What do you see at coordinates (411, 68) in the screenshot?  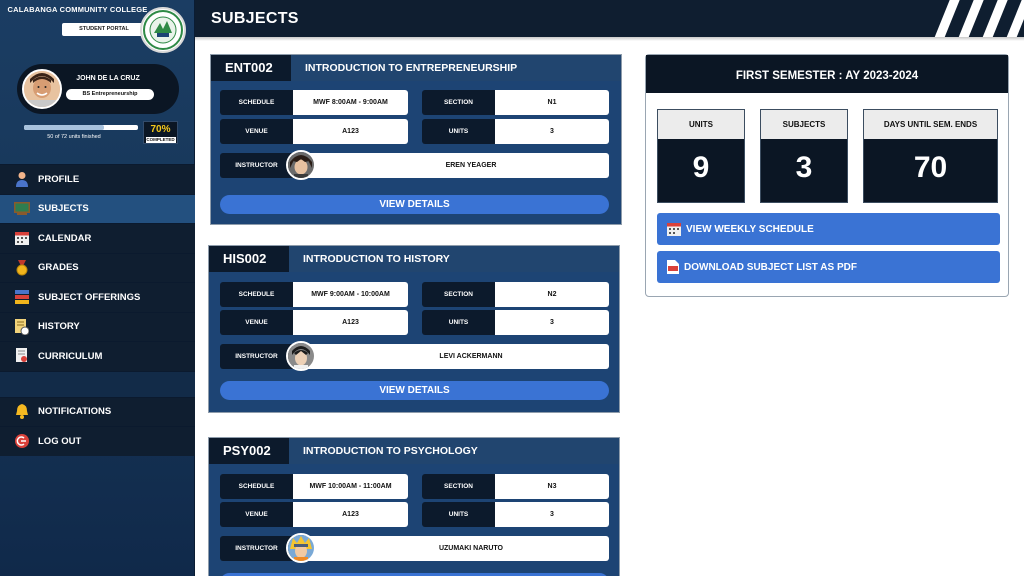 I see `subject-title: INTRODUCTION TO ENTREPRENEURSHIP` at bounding box center [411, 68].